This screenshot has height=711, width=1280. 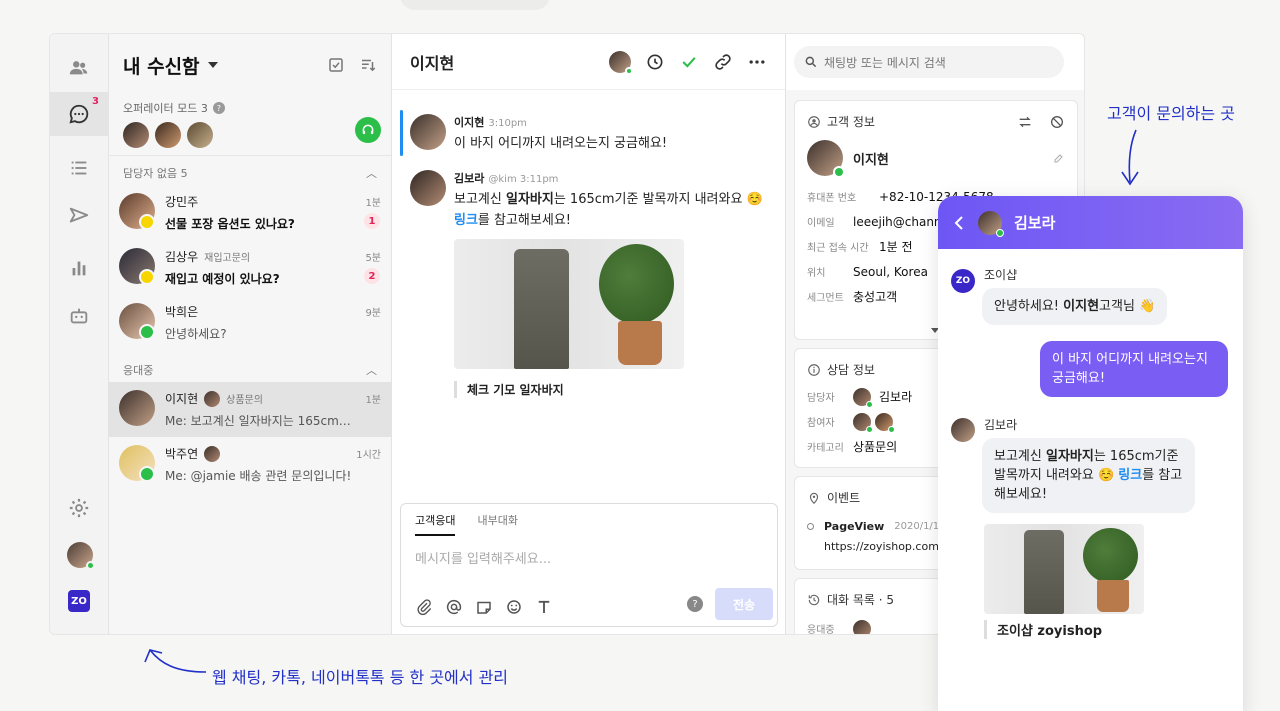 What do you see at coordinates (466, 220) in the screenshot?
I see `message-link: 링크` at bounding box center [466, 220].